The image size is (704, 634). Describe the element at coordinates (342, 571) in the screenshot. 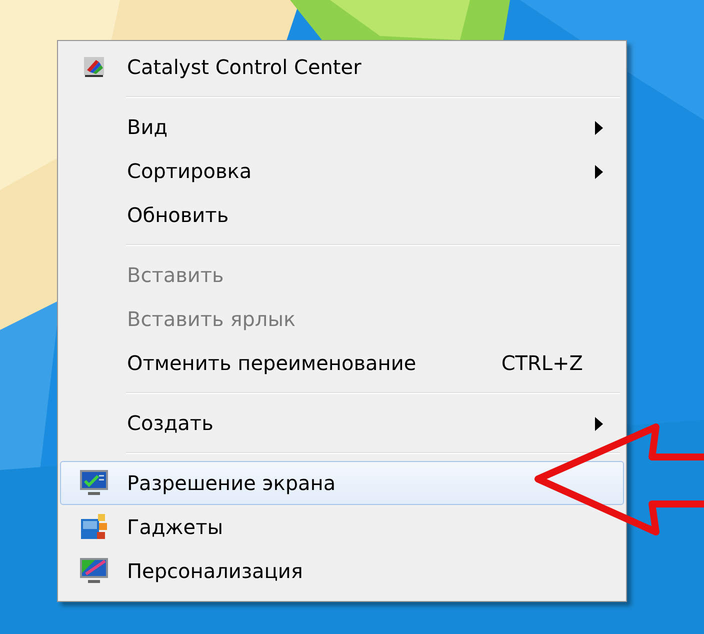

I see `menu-item: Персонализация` at that location.